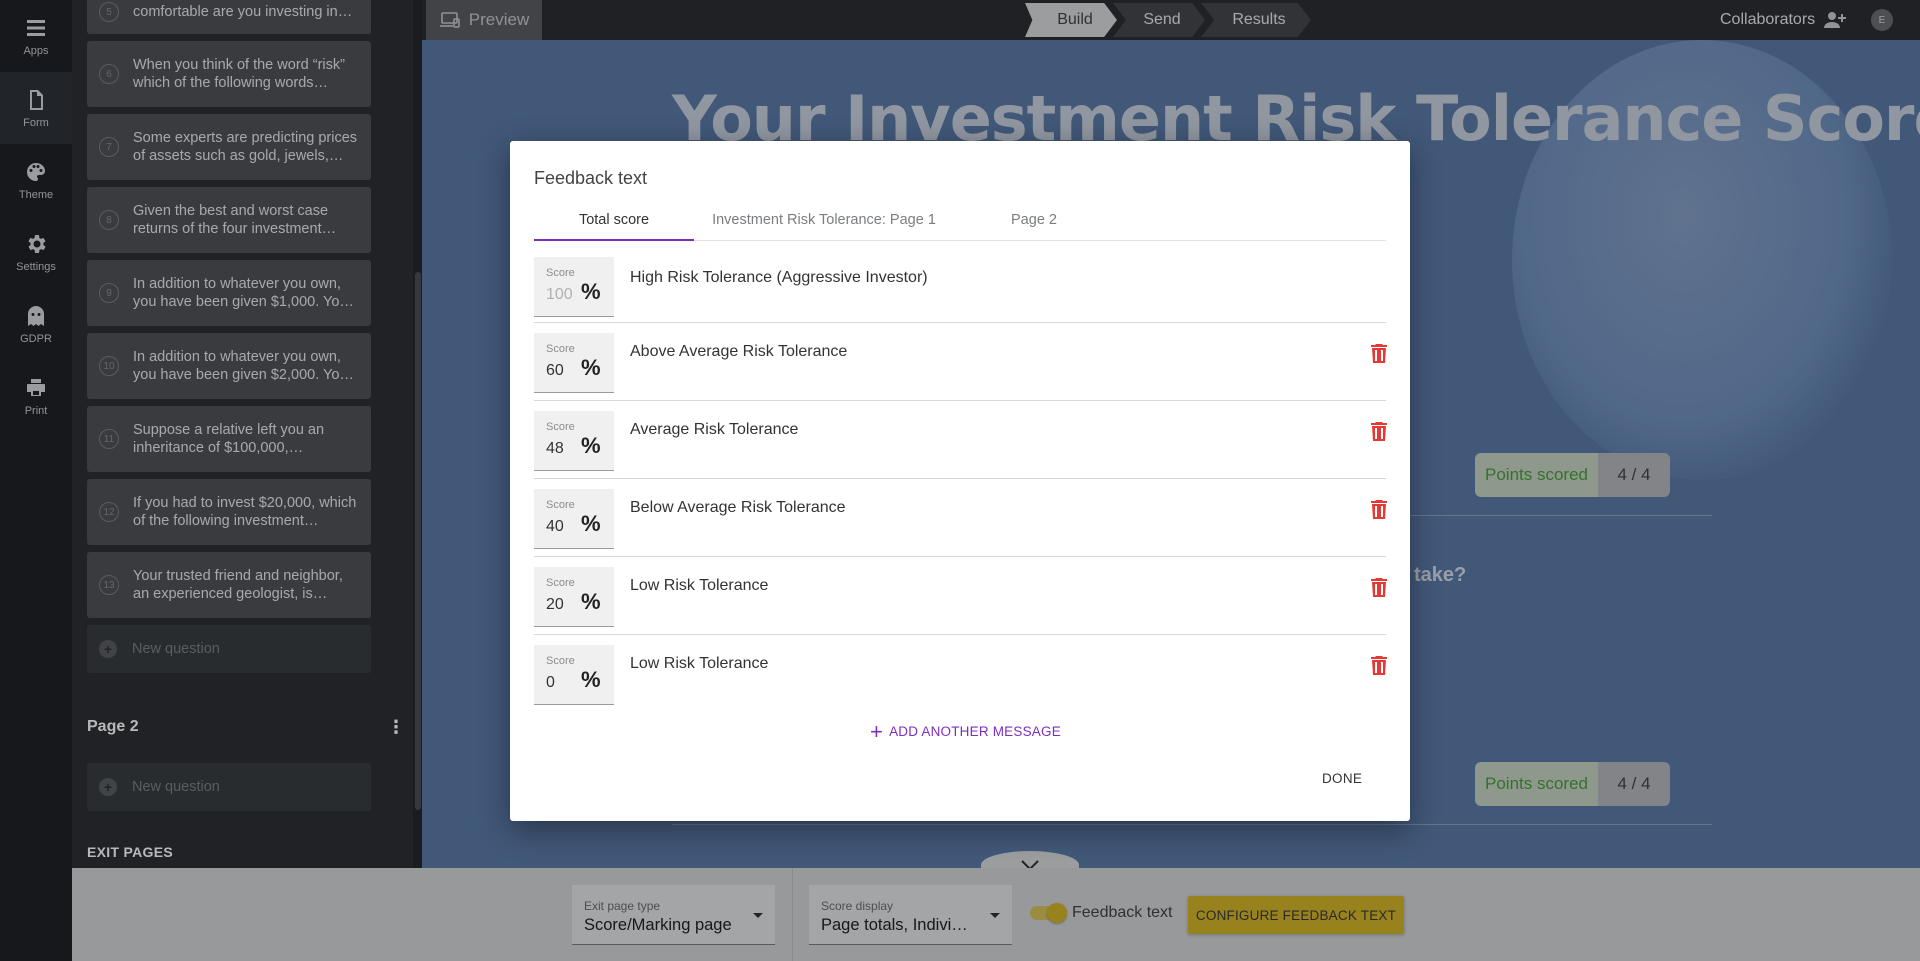 The image size is (1920, 961). I want to click on feedback-row: Score 48 % Average Risk Tolerance, so click(961, 440).